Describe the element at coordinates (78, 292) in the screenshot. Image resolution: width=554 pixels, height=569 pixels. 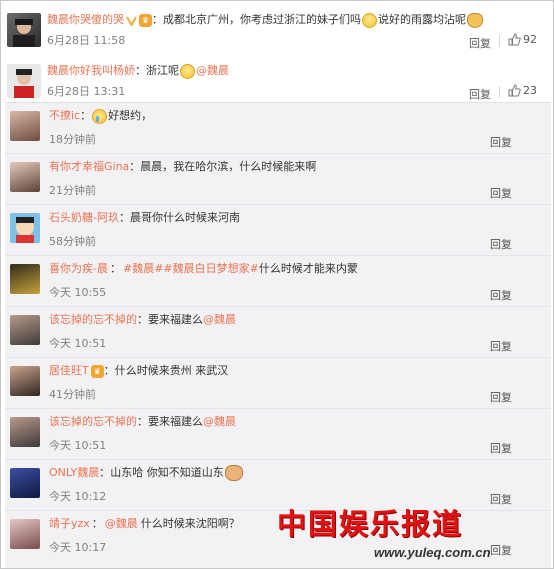
I see `timestamp: 今天 10:55` at that location.